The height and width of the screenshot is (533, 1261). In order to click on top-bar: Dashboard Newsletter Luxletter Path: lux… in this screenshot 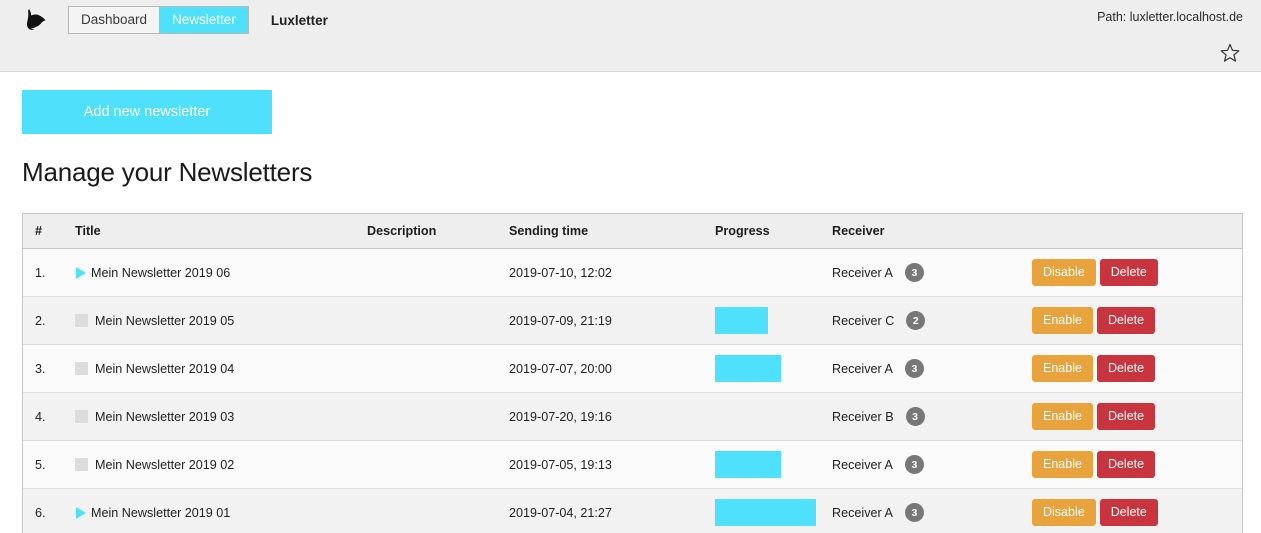, I will do `click(630, 36)`.